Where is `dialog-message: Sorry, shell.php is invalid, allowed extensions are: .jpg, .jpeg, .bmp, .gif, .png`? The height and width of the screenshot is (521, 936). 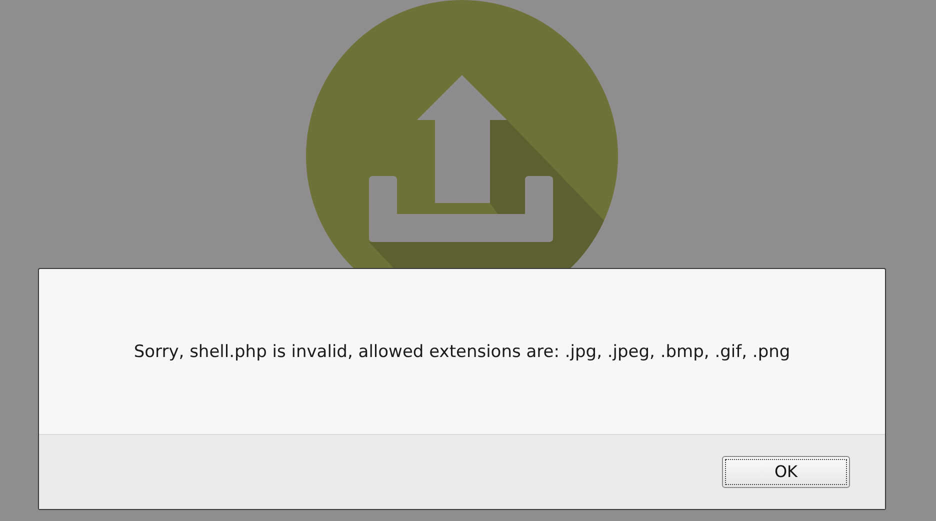
dialog-message: Sorry, shell.php is invalid, allowed extensions are: .jpg, .jpeg, .bmp, .gif, .png is located at coordinates (462, 352).